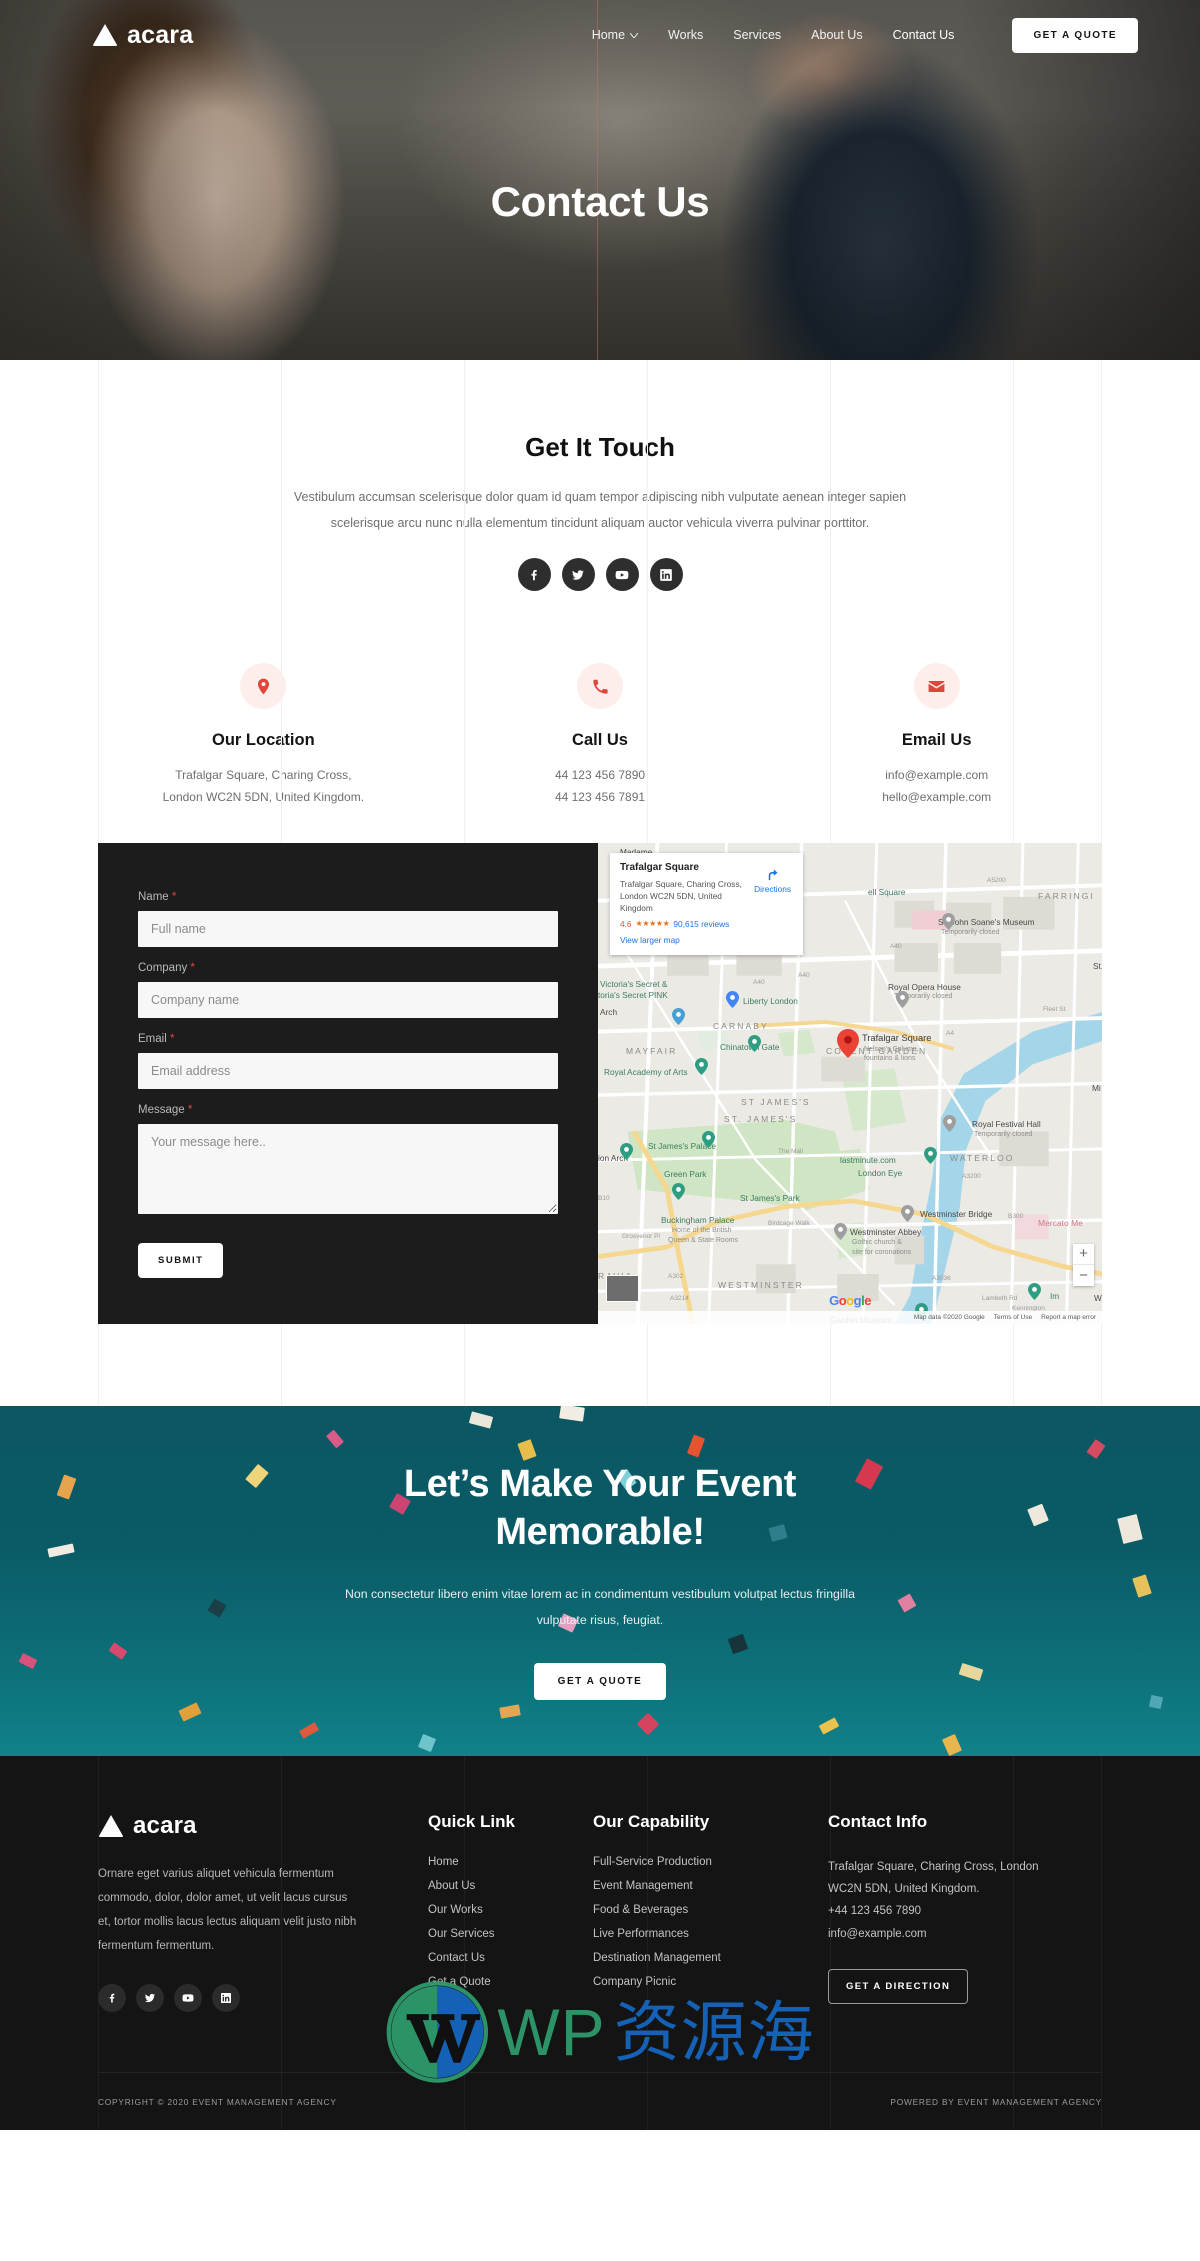  I want to click on zoom-out-button: −, so click(1083, 1275).